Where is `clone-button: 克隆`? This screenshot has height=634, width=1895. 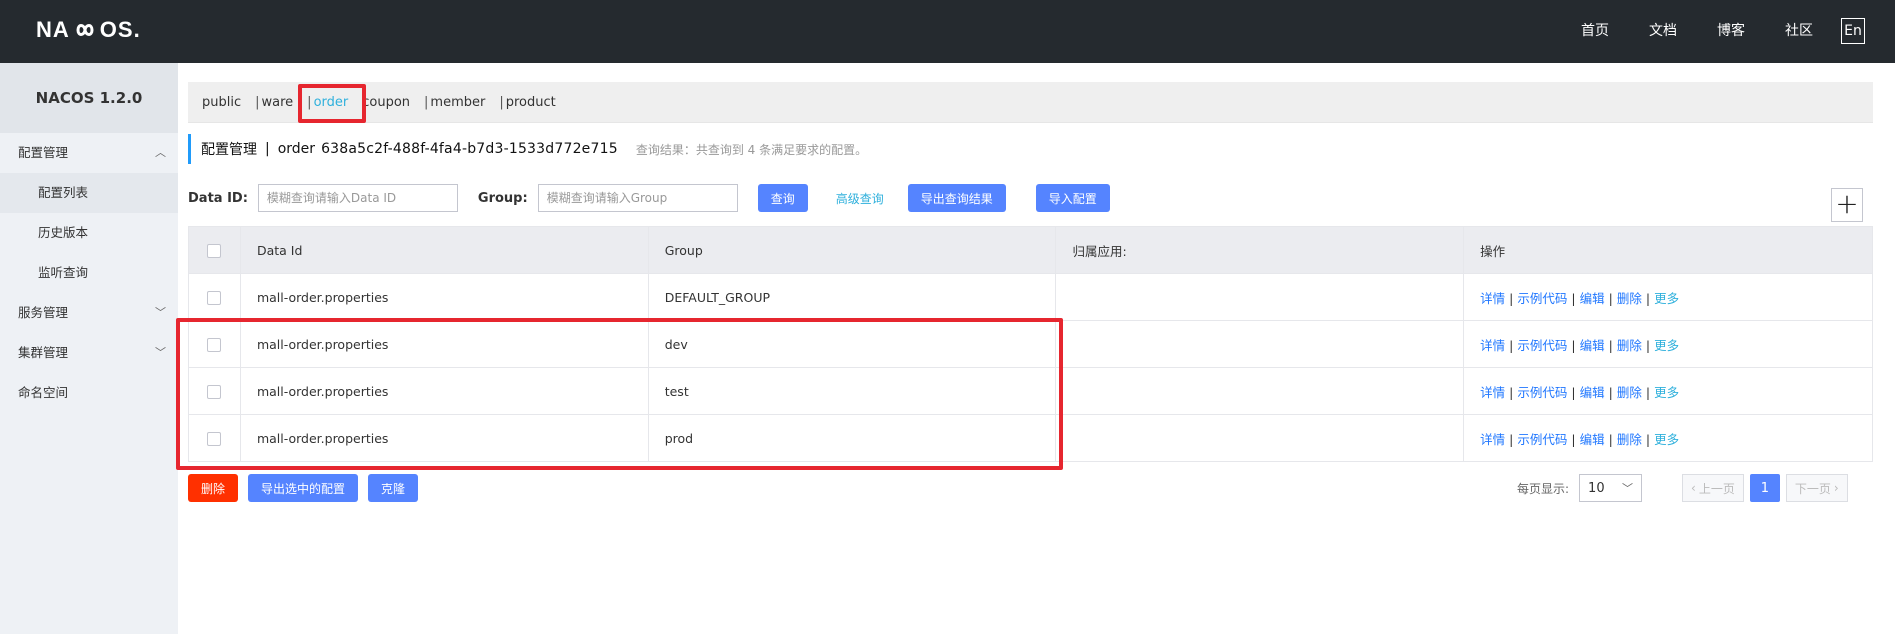 clone-button: 克隆 is located at coordinates (393, 488).